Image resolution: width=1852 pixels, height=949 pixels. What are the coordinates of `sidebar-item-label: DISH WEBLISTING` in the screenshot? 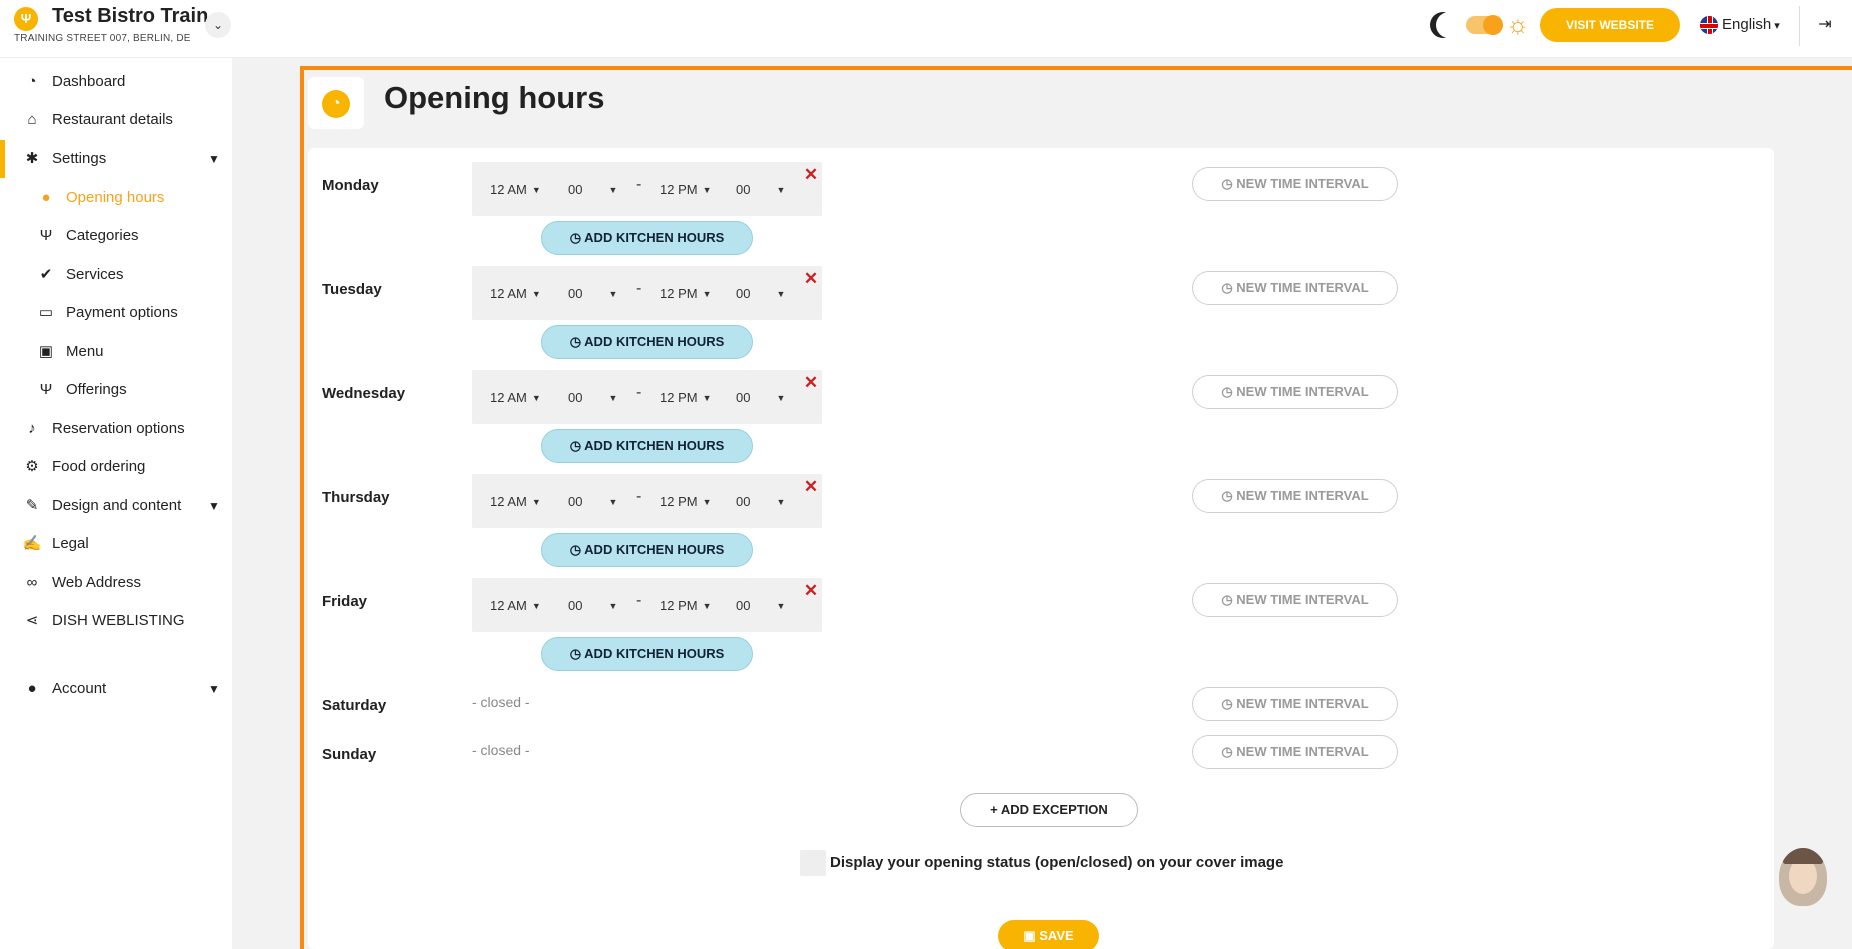 It's located at (118, 620).